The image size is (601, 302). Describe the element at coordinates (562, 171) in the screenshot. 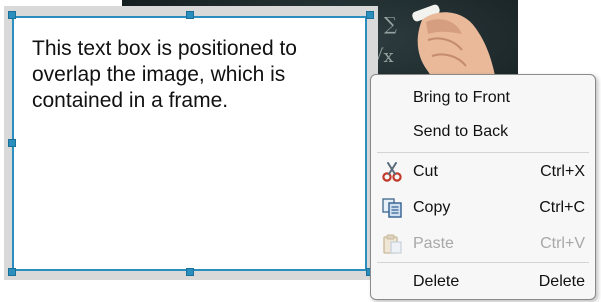

I see `menu-item-shortcut: Ctrl+X` at that location.